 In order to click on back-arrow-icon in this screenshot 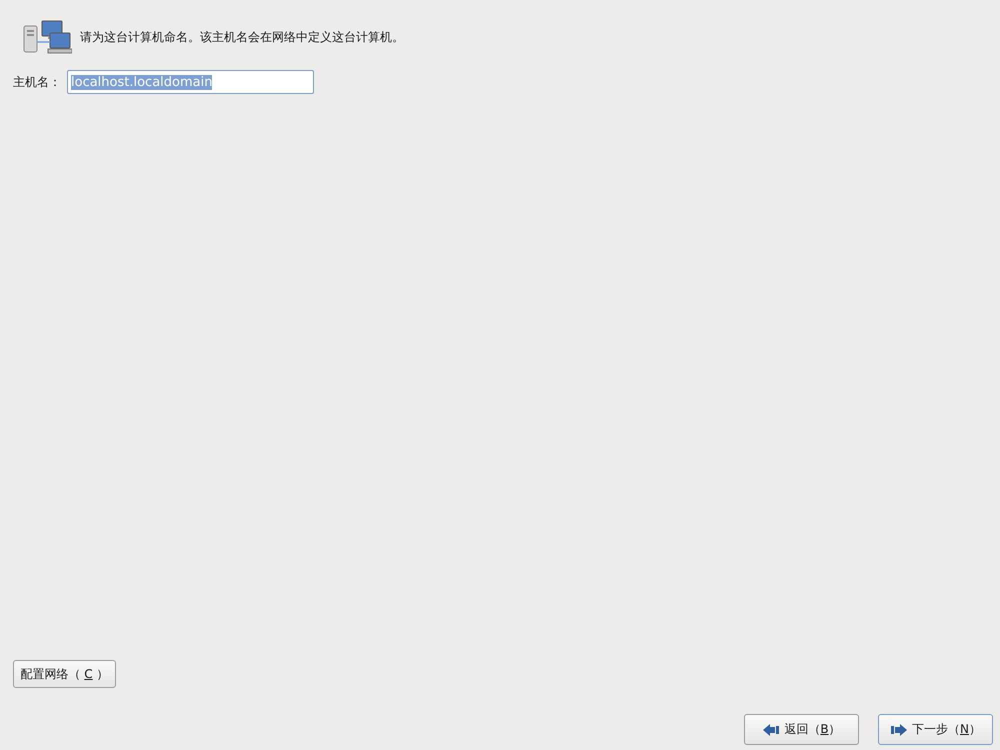, I will do `click(771, 730)`.